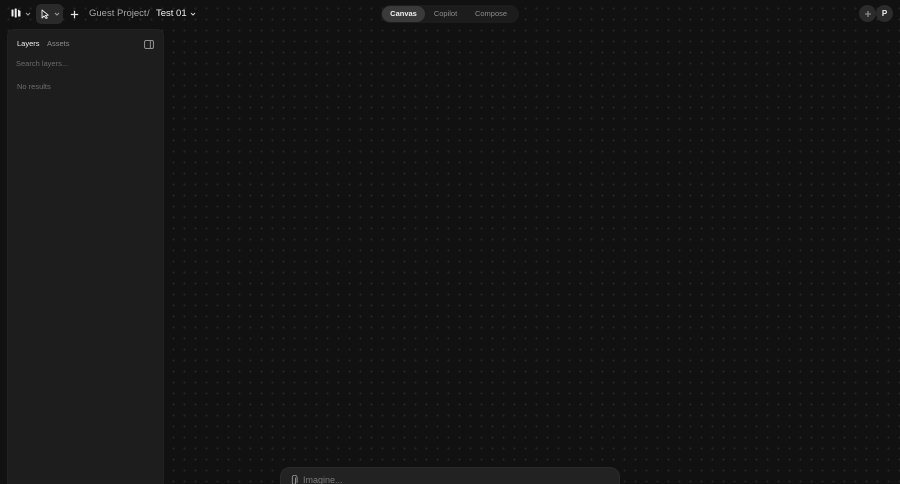  I want to click on avatar: P, so click(884, 13).